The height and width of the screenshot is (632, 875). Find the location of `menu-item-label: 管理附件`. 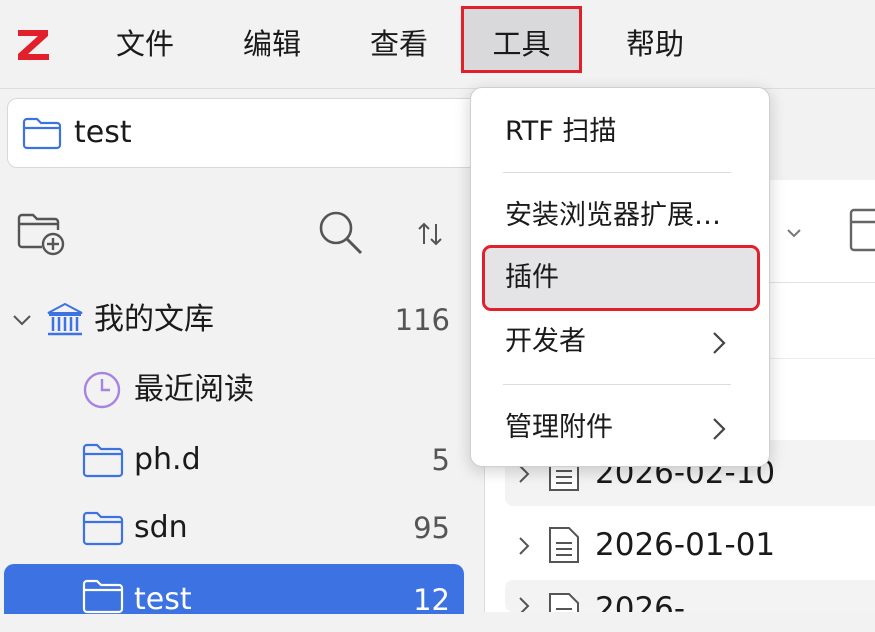

menu-item-label: 管理附件 is located at coordinates (559, 427).